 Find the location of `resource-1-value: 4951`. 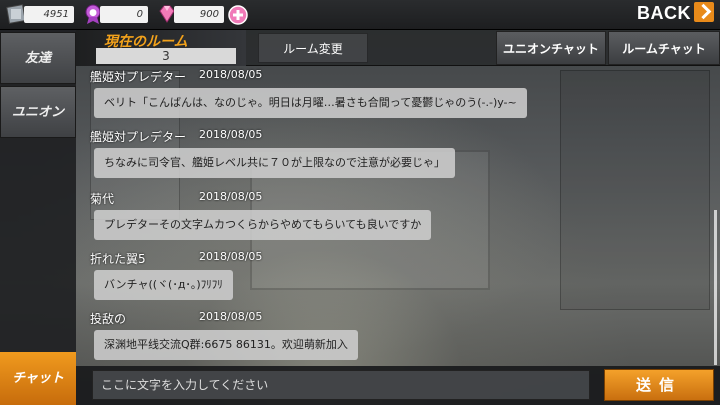

resource-1-value: 4951 is located at coordinates (49, 14).